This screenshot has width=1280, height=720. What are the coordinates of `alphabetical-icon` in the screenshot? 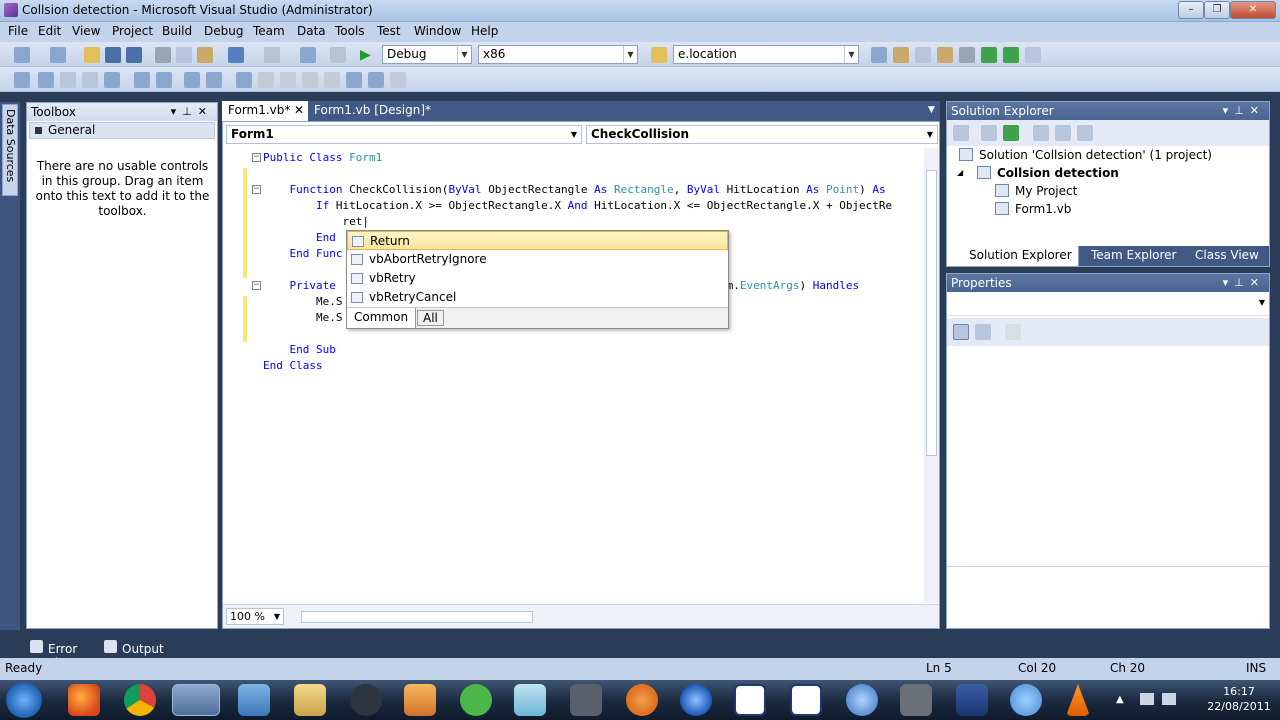 It's located at (983, 332).